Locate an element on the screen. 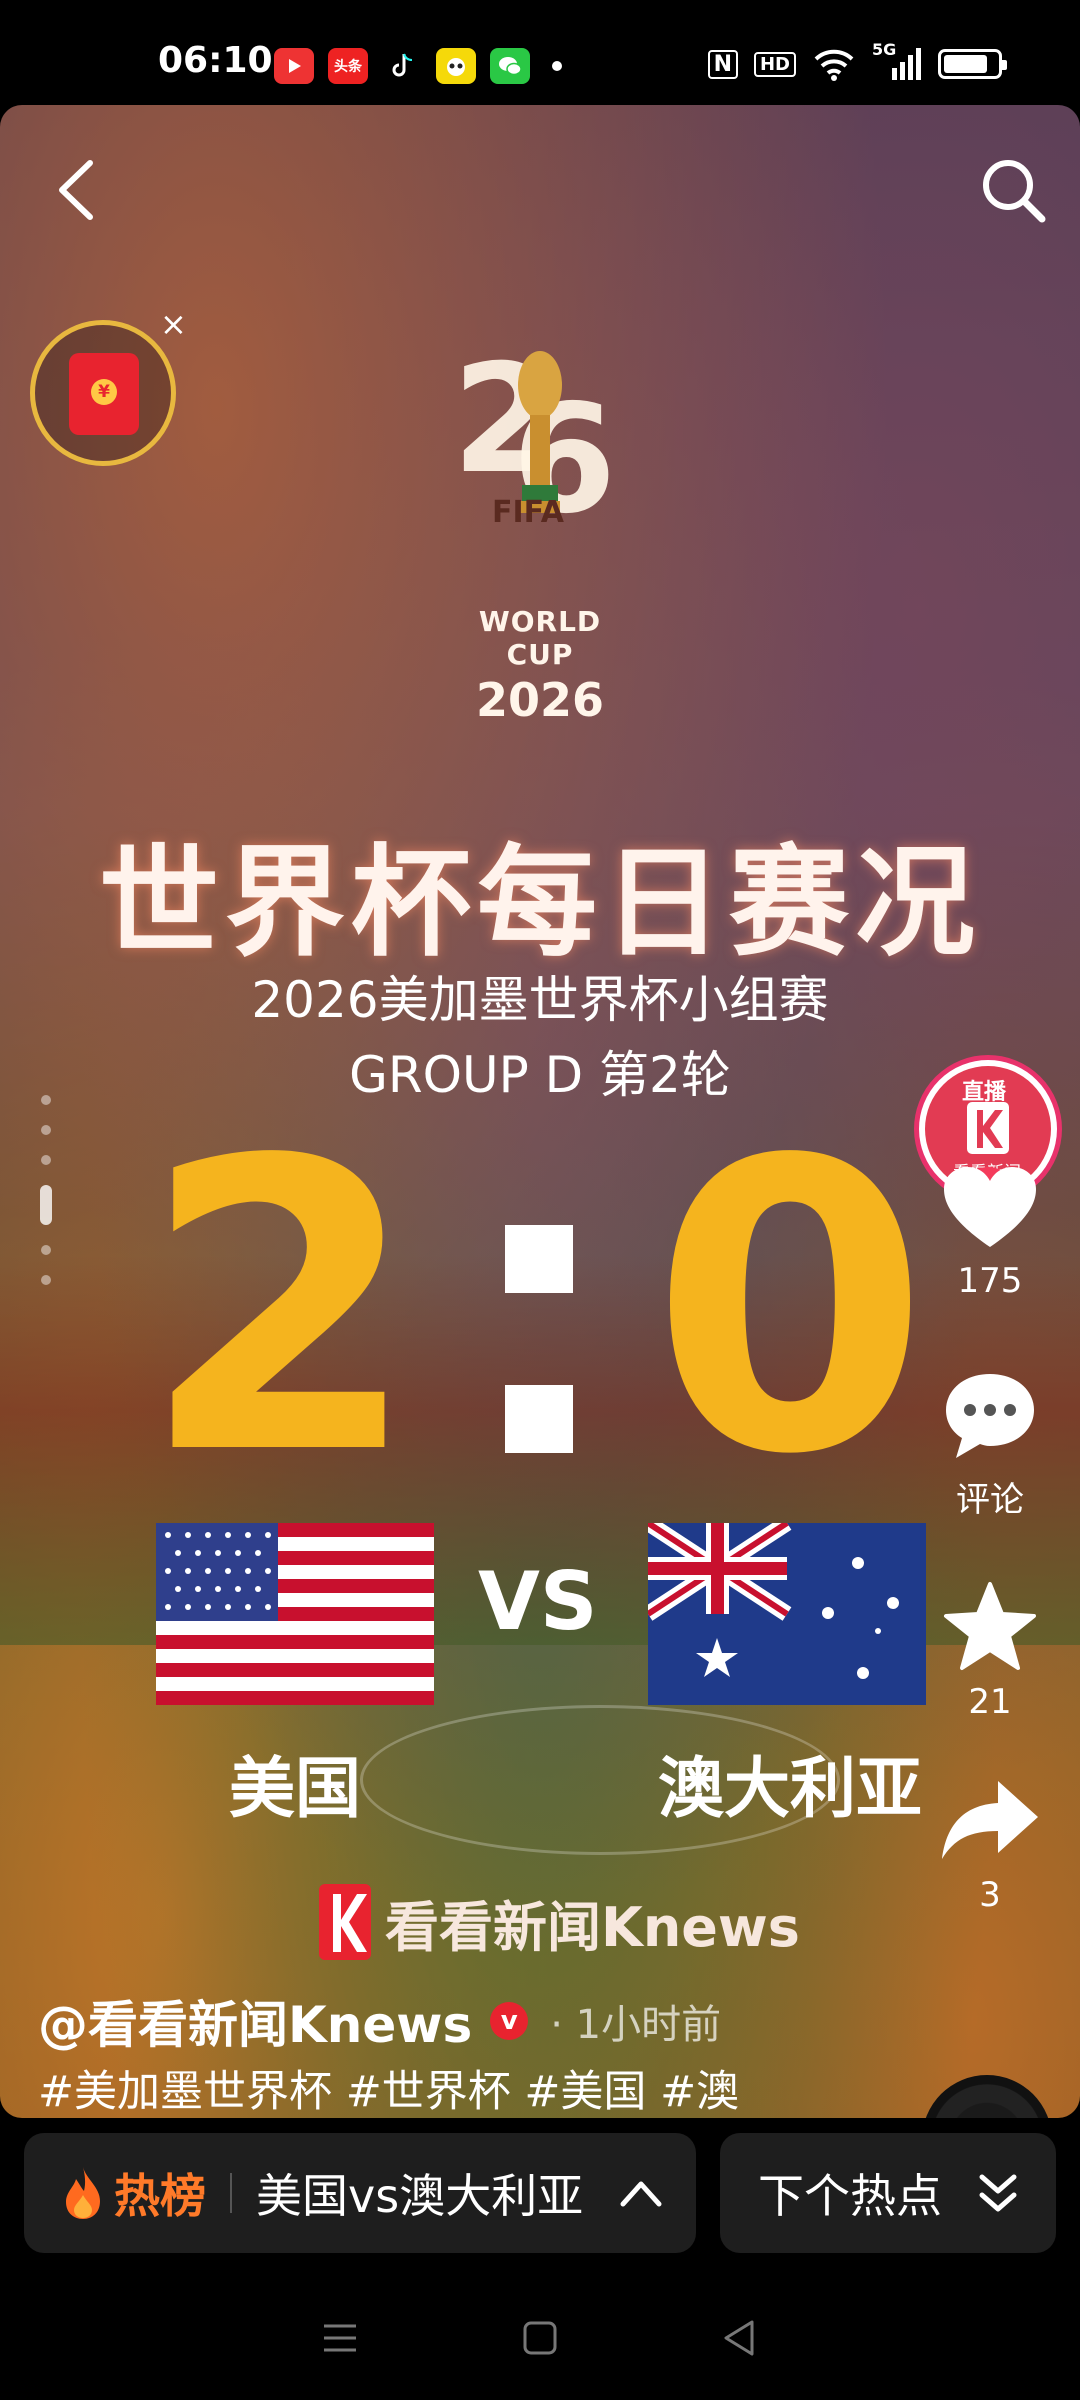 This screenshot has height=2400, width=1080. hd-icon: HD is located at coordinates (774, 64).